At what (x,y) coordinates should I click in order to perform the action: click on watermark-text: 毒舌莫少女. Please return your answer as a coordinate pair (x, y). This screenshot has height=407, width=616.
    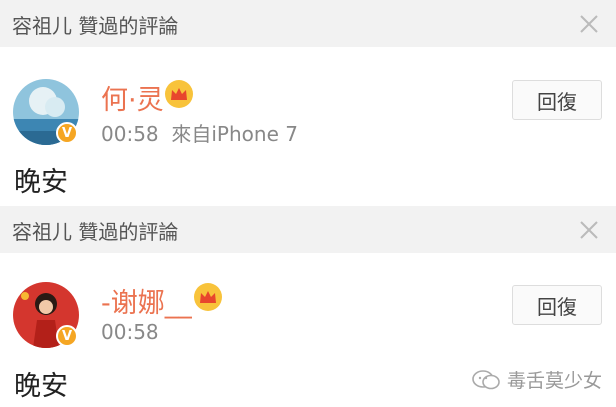
    Looking at the image, I should click on (554, 381).